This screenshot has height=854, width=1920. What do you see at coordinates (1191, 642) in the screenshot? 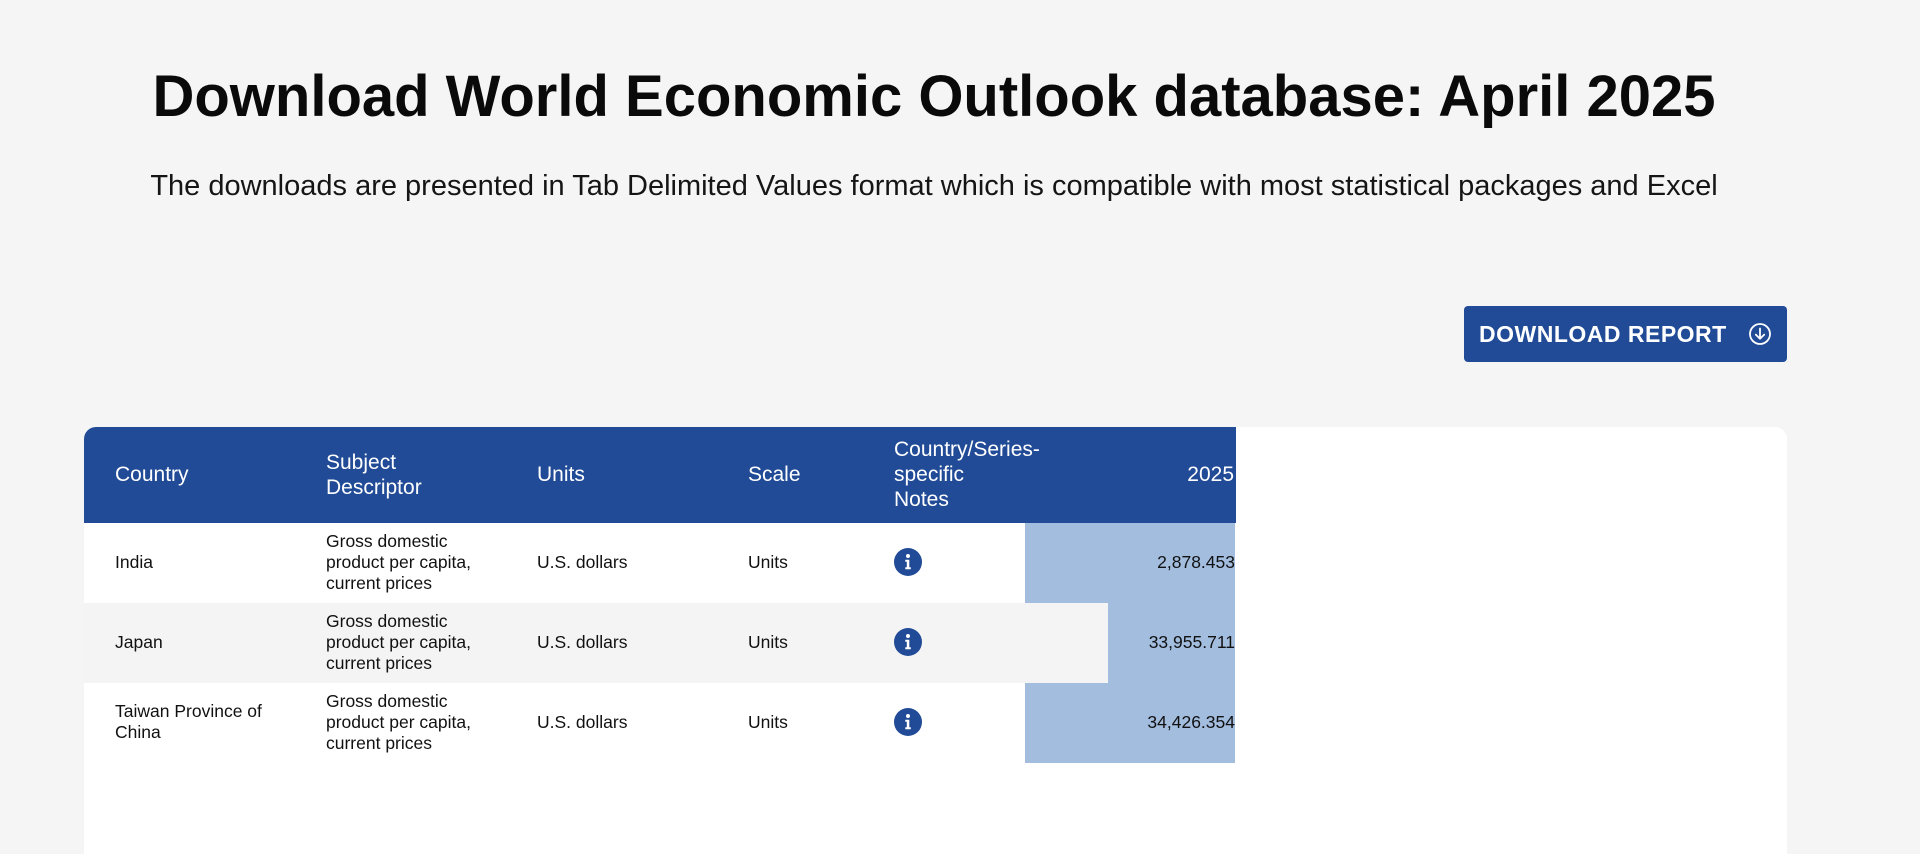
I see `cell-value-2025: 33,955.711` at bounding box center [1191, 642].